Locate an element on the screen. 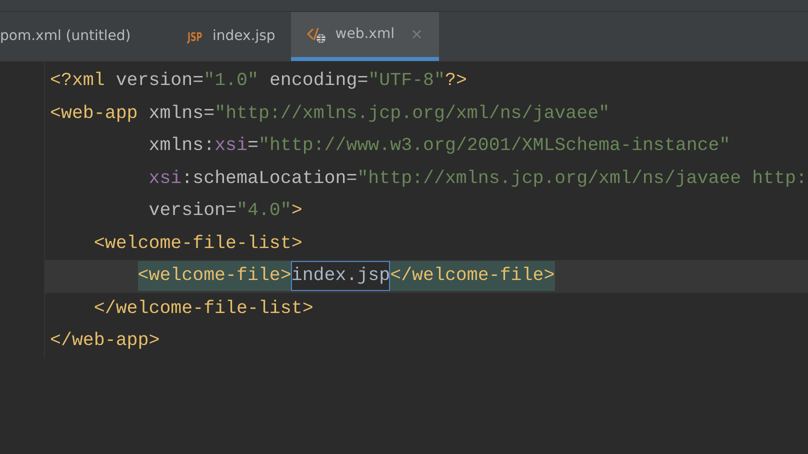  code-line: version="4.0"> is located at coordinates (226, 211).